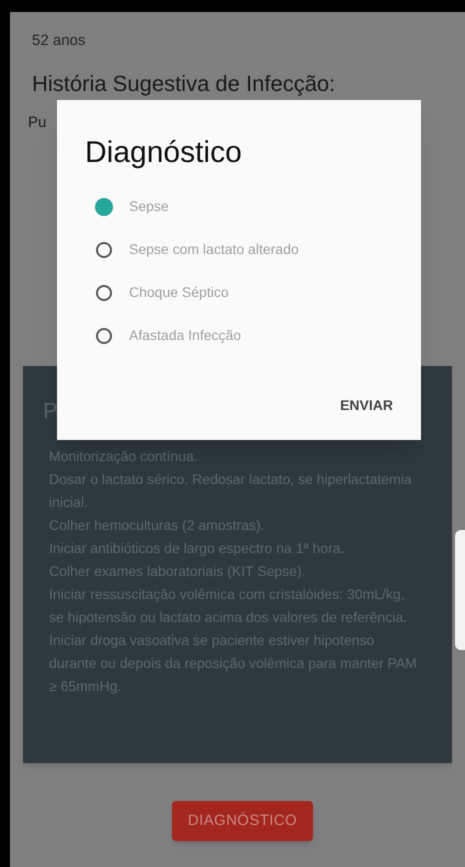  What do you see at coordinates (243, 821) in the screenshot?
I see `diagnosis-button: DIAGNÓSTICO` at bounding box center [243, 821].